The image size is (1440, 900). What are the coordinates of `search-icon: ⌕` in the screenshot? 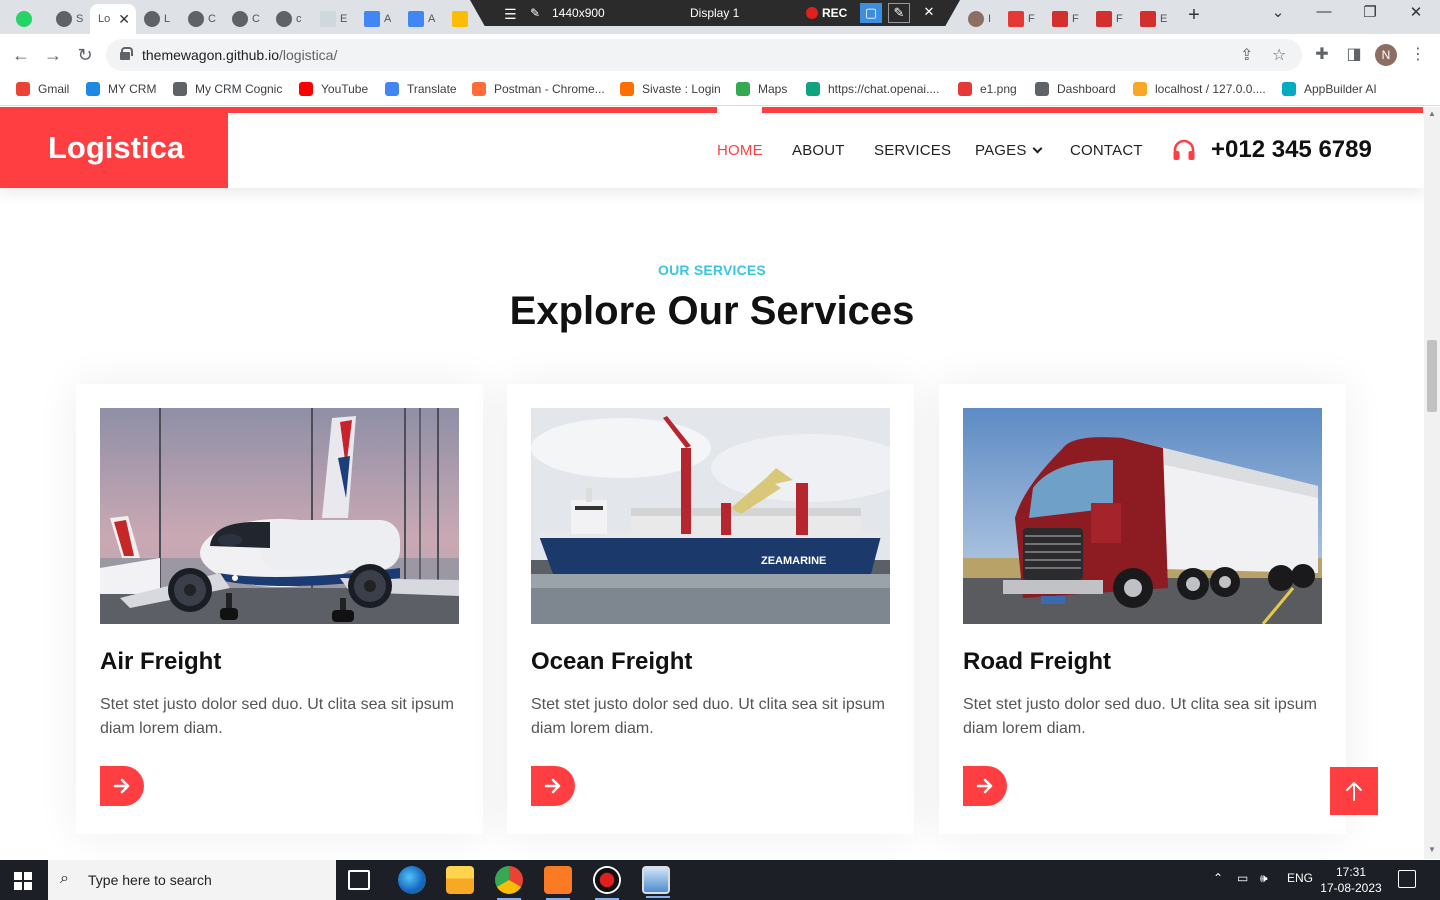 It's located at (64, 878).